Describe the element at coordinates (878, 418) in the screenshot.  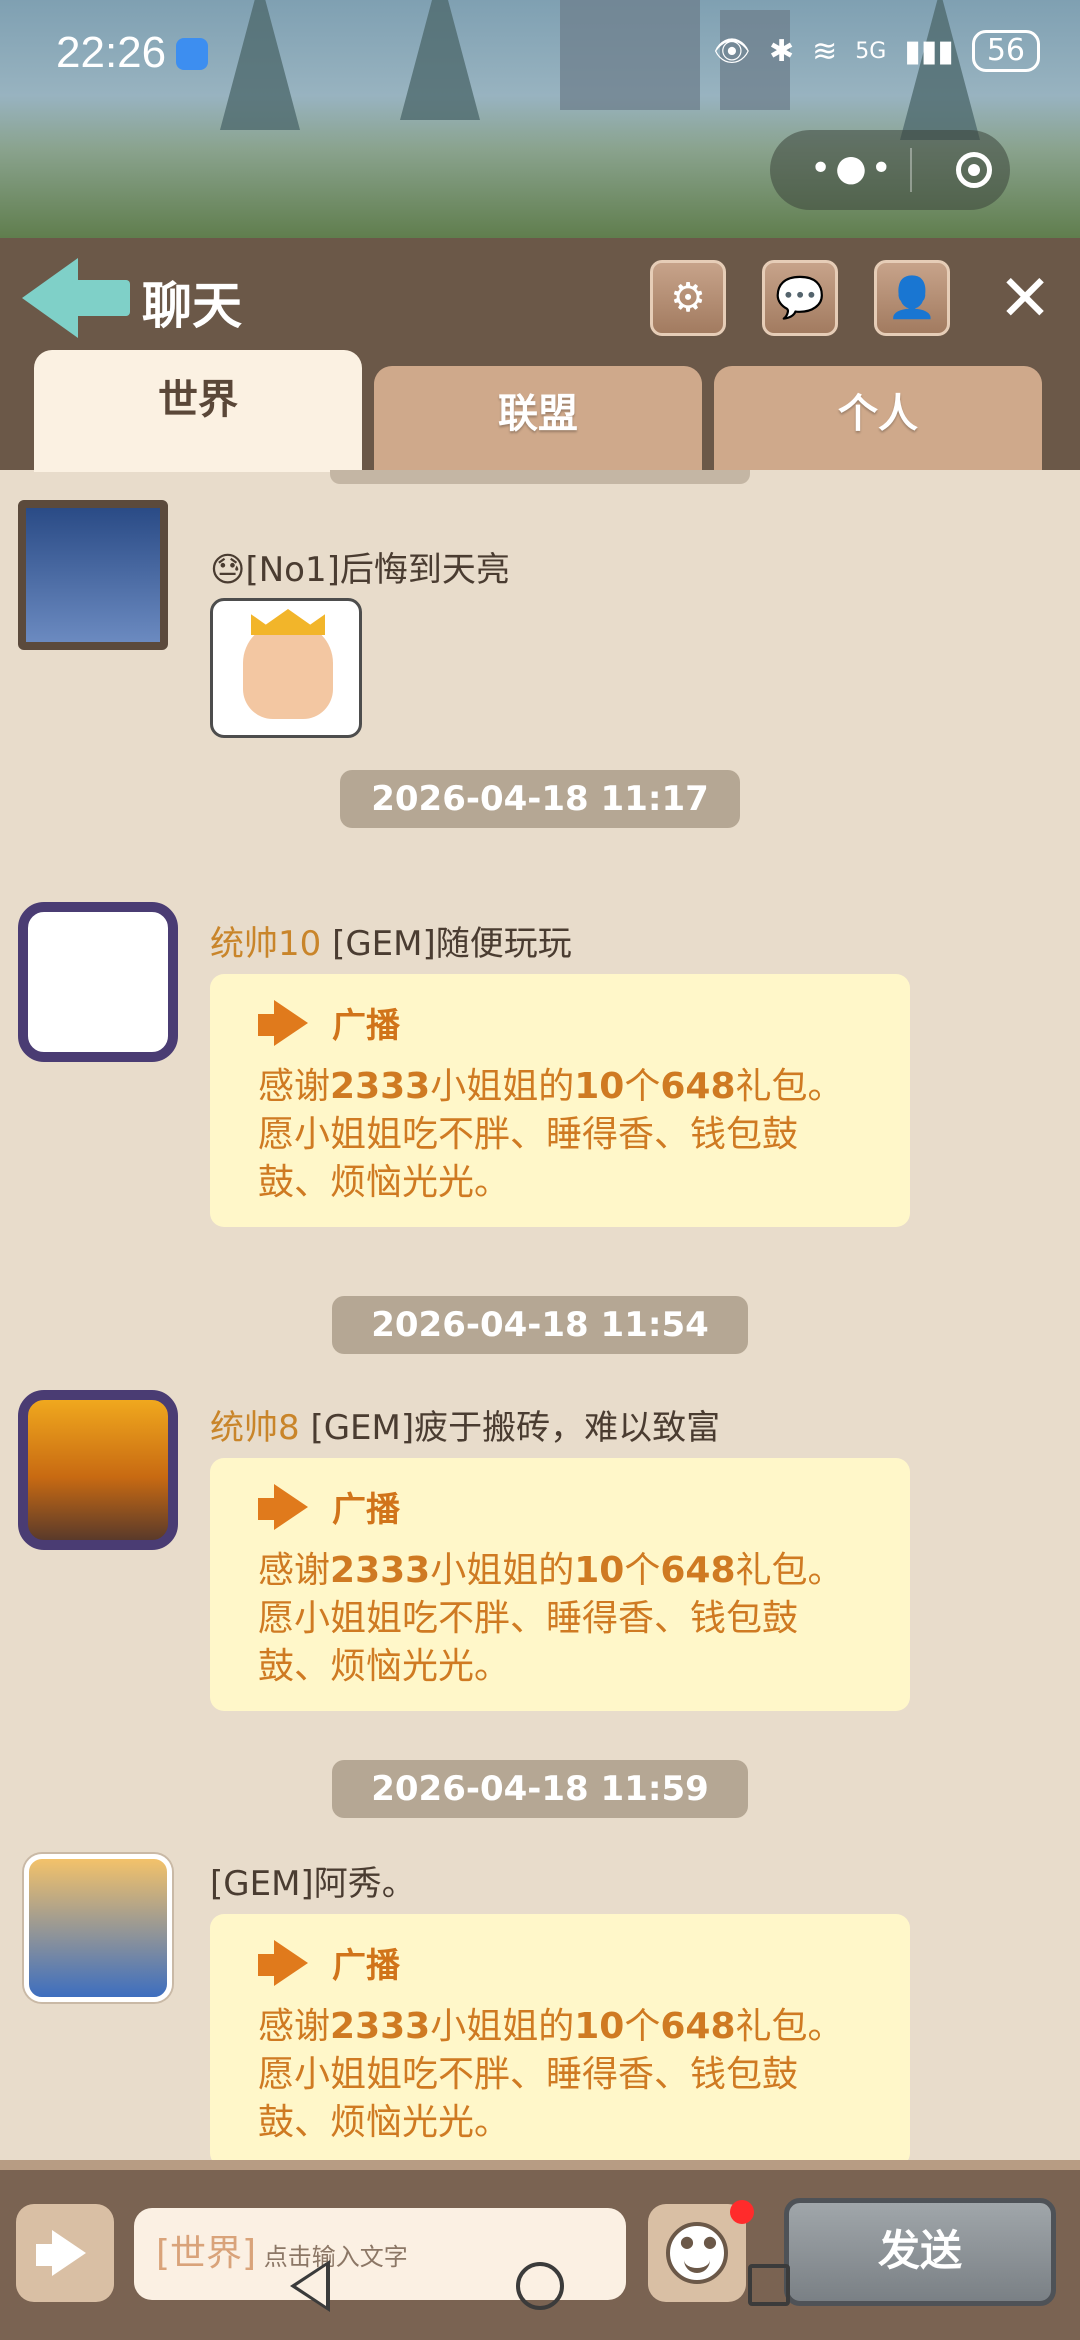
I see `tab-personal: 个人` at that location.